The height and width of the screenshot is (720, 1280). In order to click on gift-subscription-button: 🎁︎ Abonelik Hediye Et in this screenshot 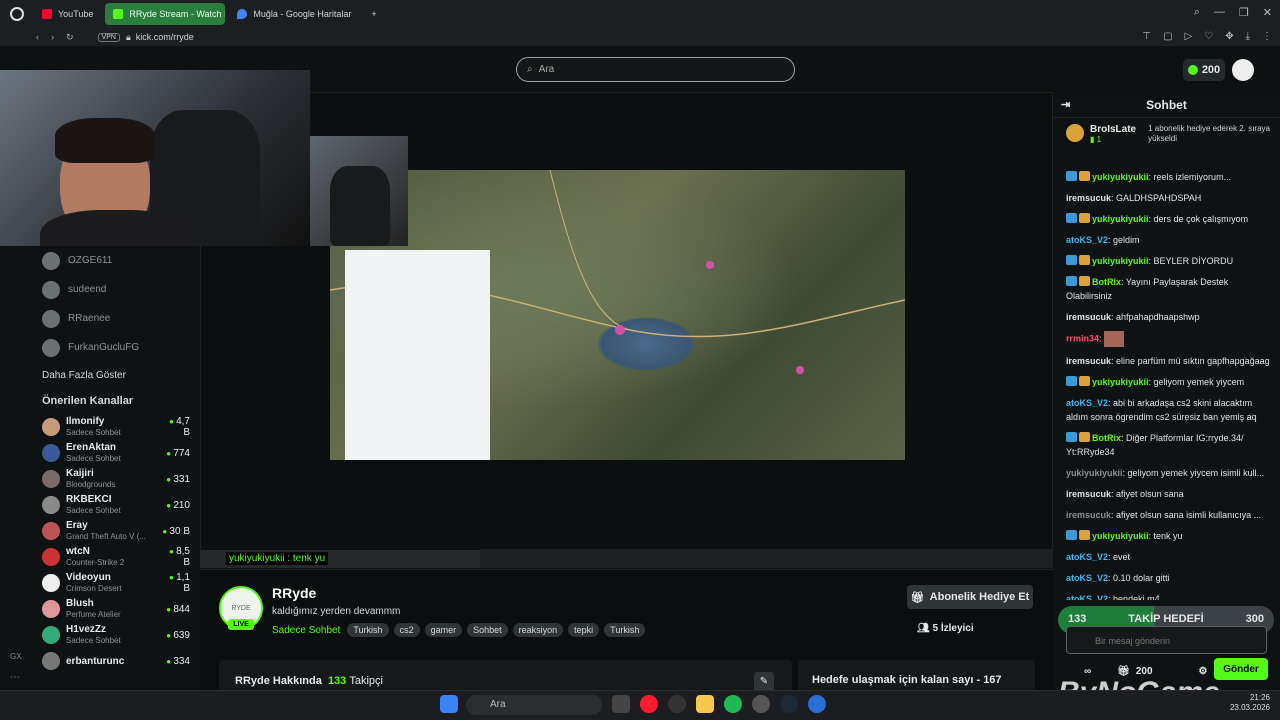, I will do `click(970, 597)`.